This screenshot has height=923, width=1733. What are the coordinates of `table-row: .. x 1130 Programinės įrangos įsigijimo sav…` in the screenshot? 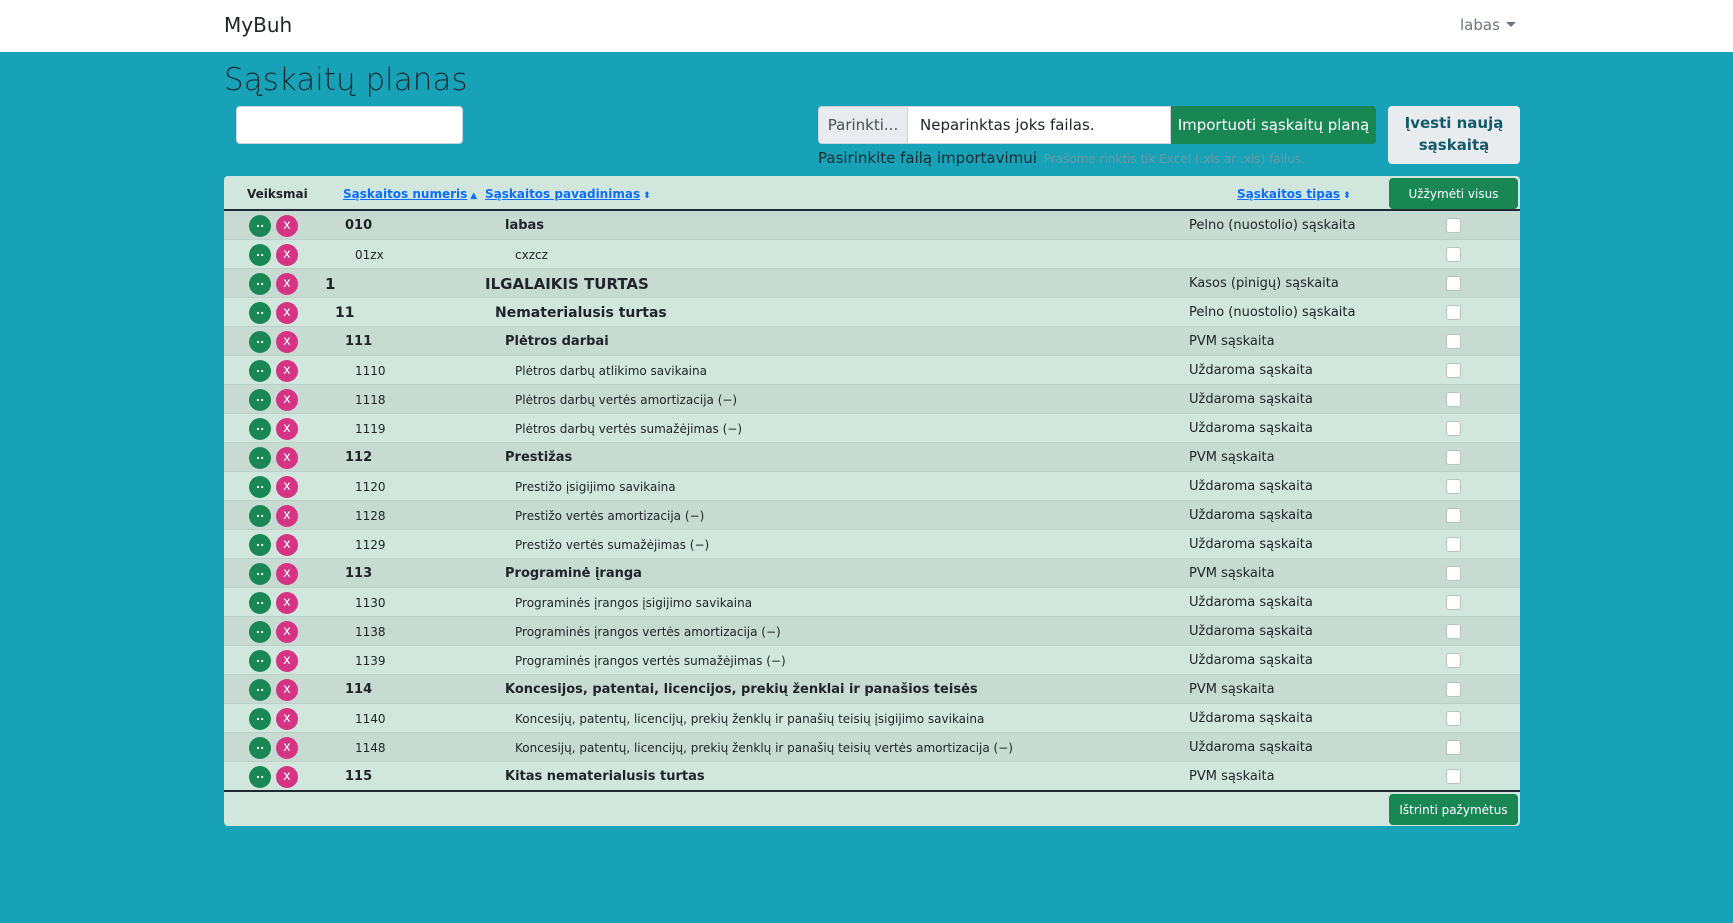 It's located at (872, 602).